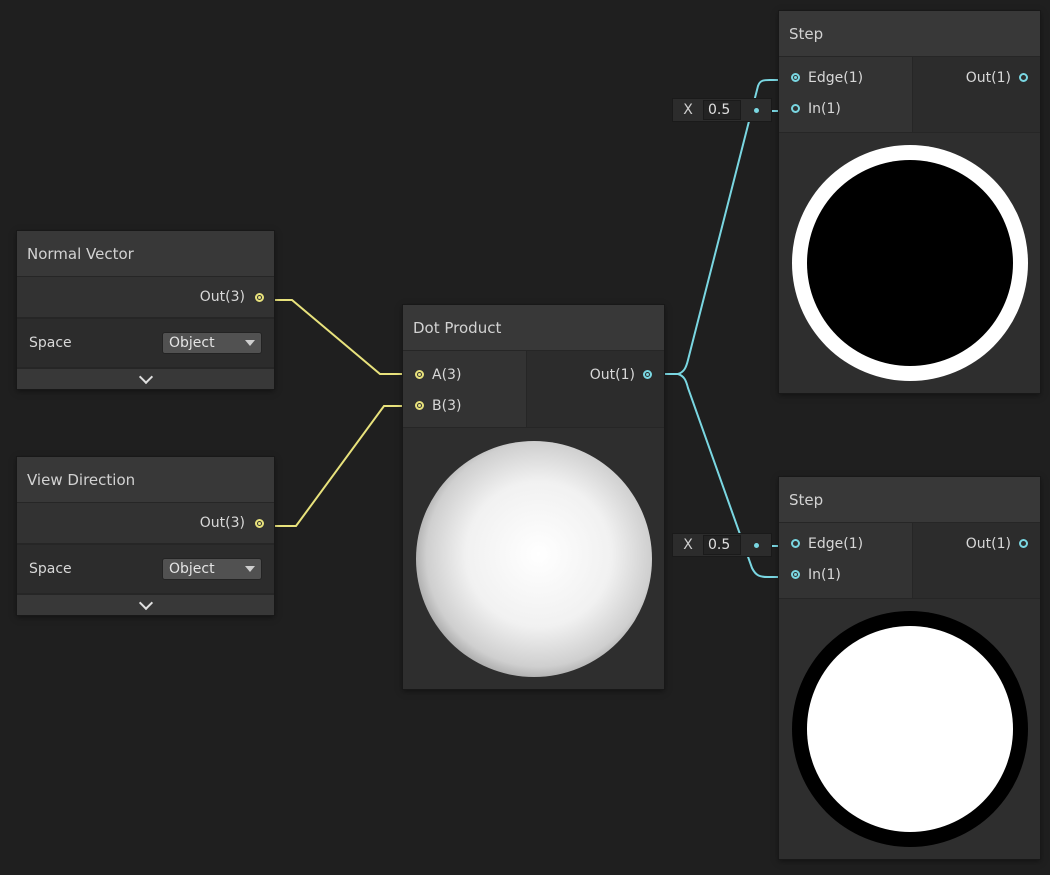 The height and width of the screenshot is (875, 1050). What do you see at coordinates (336, 337) in the screenshot?
I see `wire-normal-to-a` at bounding box center [336, 337].